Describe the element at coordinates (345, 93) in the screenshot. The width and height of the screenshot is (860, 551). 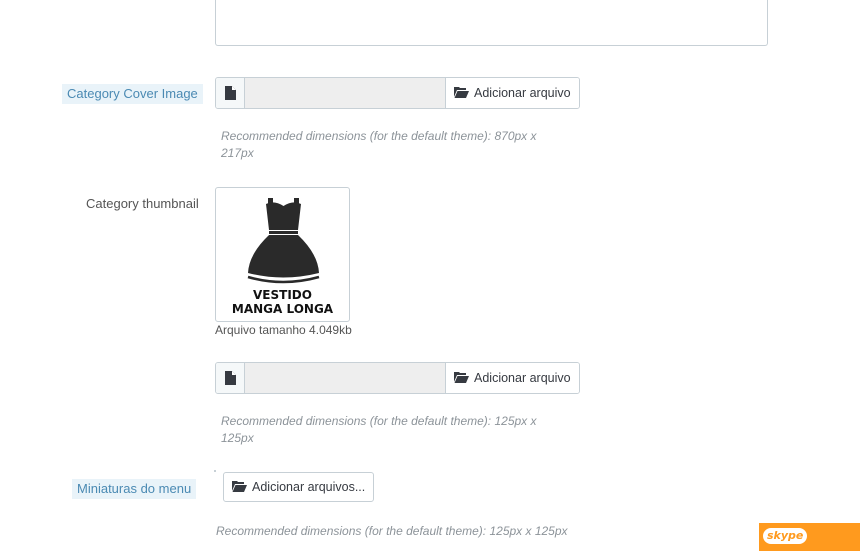
I see `cover-image-filename-field` at that location.